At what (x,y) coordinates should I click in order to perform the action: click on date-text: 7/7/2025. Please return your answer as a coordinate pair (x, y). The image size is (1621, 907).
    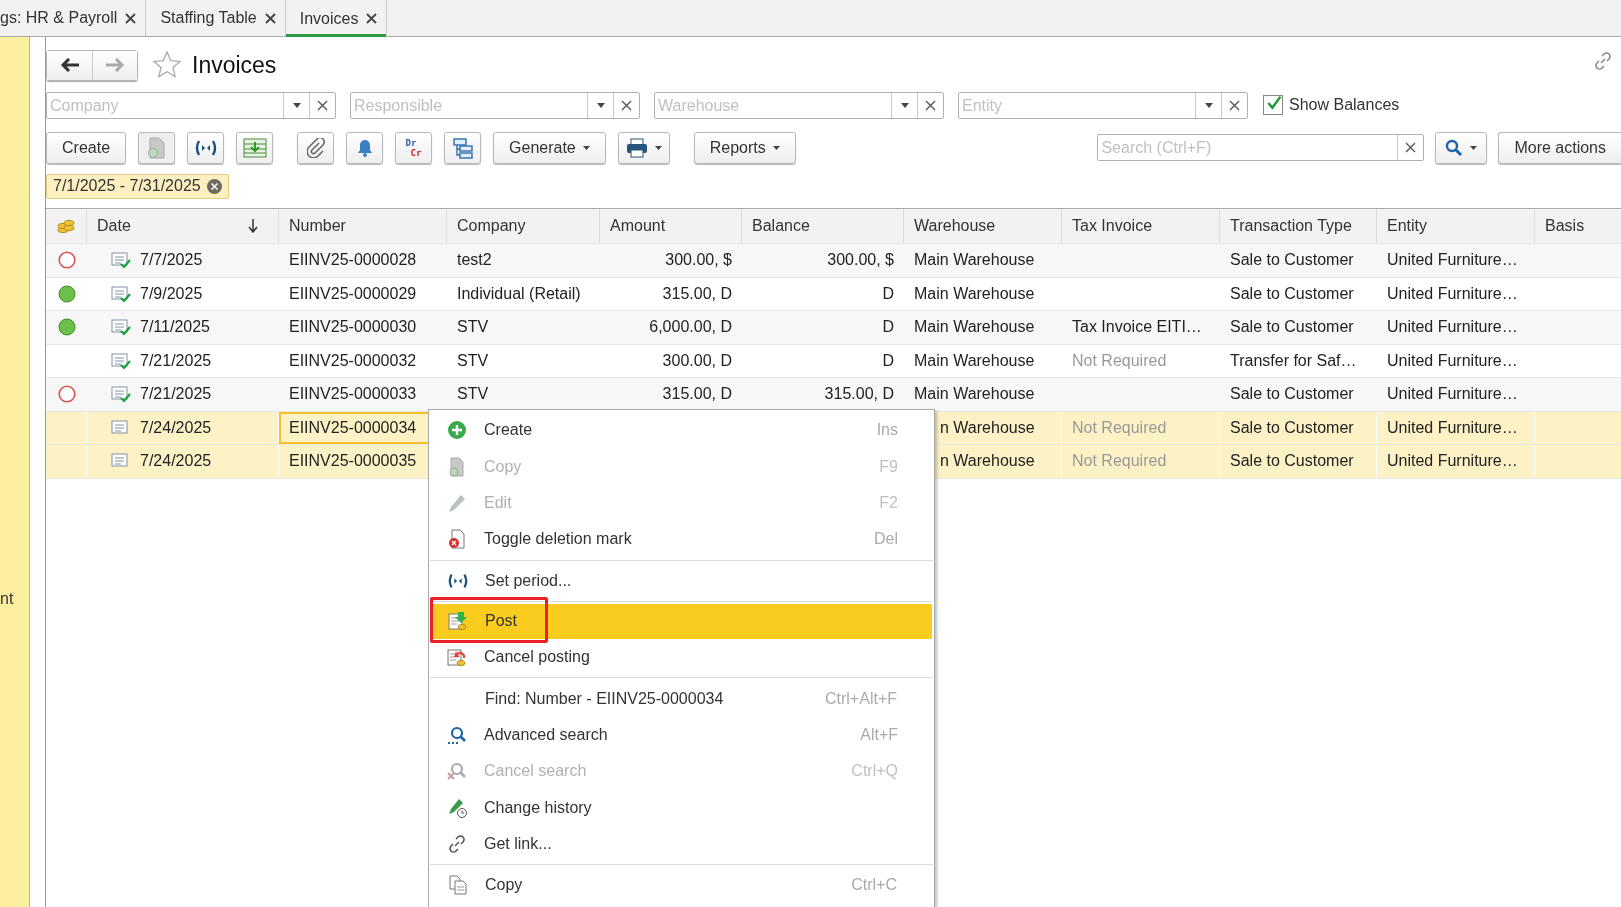
    Looking at the image, I should click on (171, 260).